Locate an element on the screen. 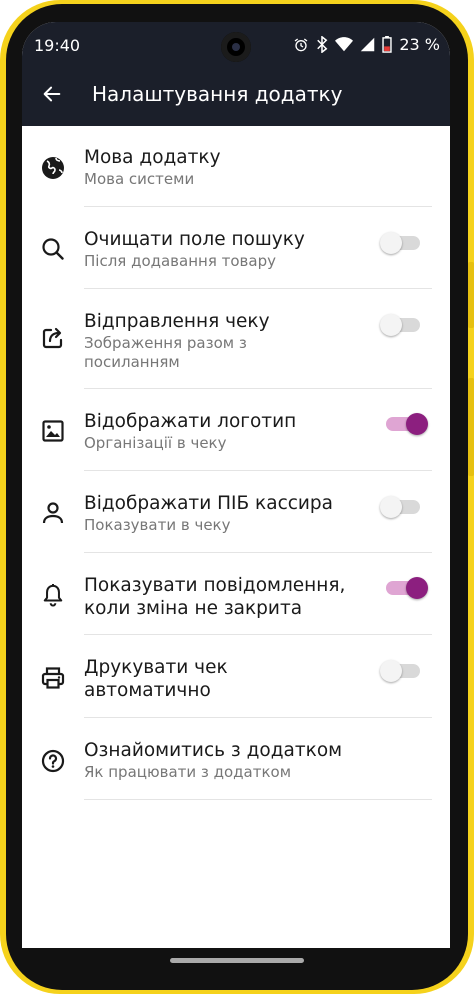 The image size is (474, 994). setting-subtitle: Після додавання товару is located at coordinates (180, 261).